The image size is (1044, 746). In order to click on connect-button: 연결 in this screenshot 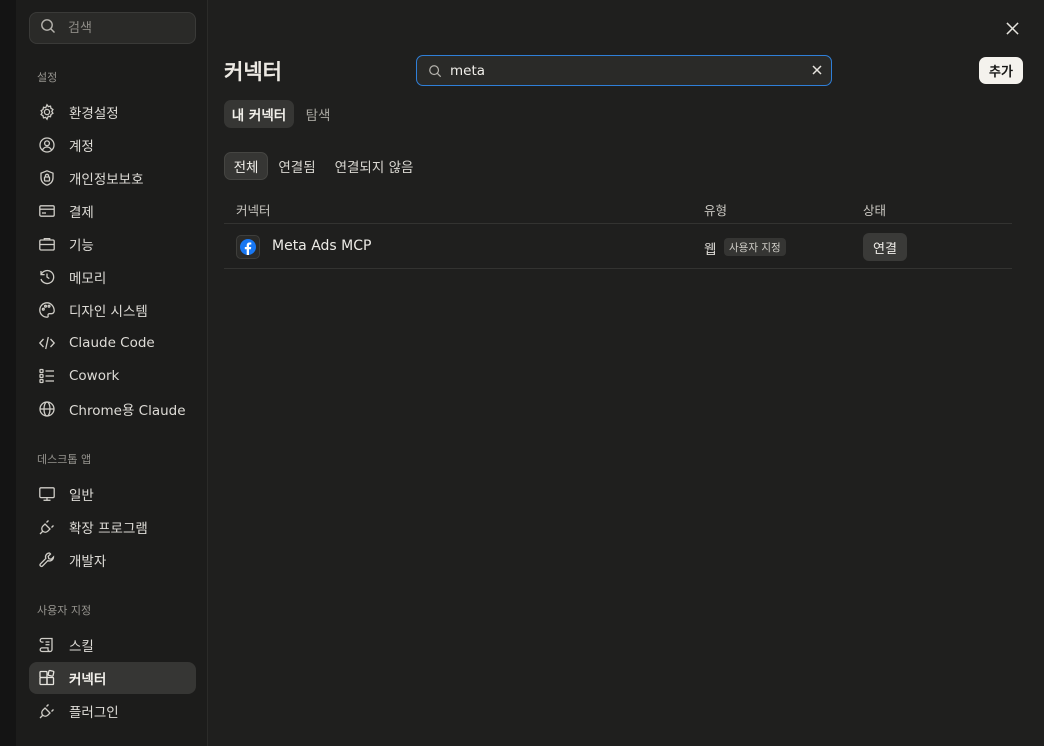, I will do `click(885, 247)`.